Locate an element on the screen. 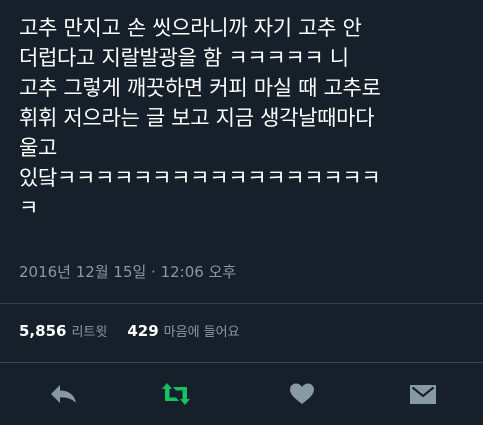 This screenshot has height=425, width=483. reply-icon is located at coordinates (63, 394).